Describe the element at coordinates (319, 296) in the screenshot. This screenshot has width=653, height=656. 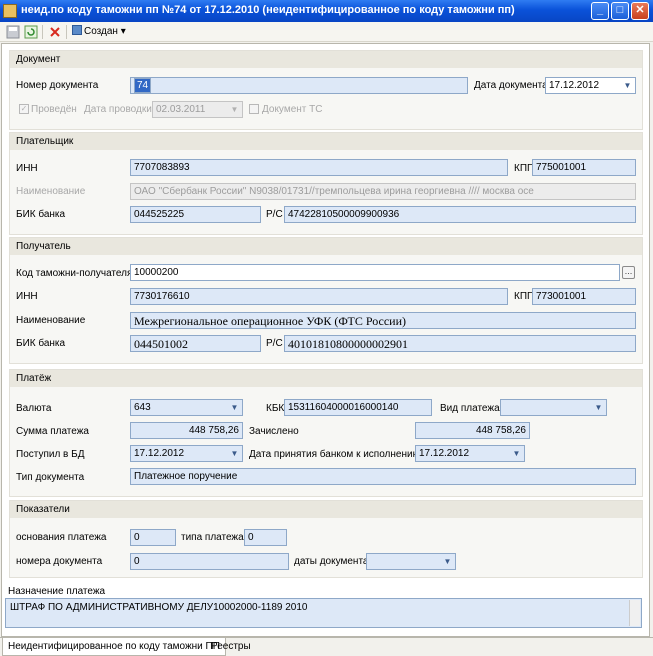
I see `receiver-inn-field: 7730176610` at that location.